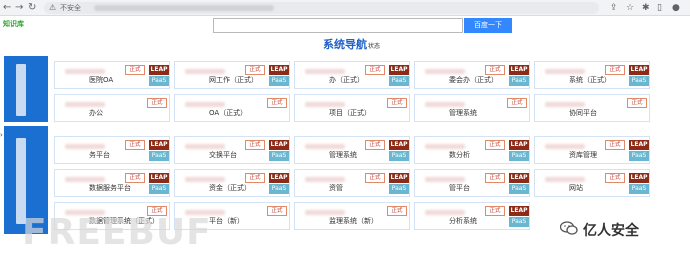 The image size is (690, 261). What do you see at coordinates (112, 150) in the screenshot?
I see `system-card: 务平台 正式 LEAP PaaS` at bounding box center [112, 150].